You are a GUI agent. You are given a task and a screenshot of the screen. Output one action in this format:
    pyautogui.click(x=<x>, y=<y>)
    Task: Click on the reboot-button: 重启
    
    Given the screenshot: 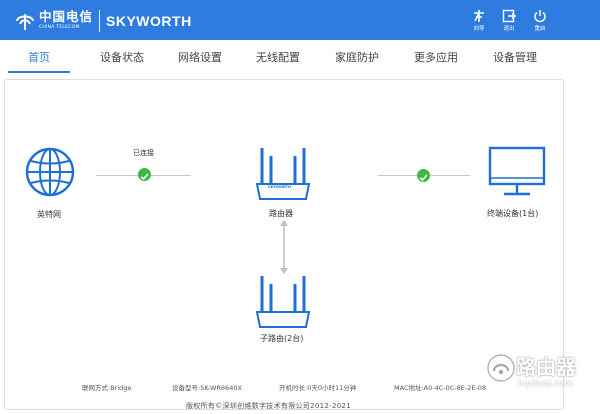 What is the action you would take?
    pyautogui.click(x=540, y=20)
    